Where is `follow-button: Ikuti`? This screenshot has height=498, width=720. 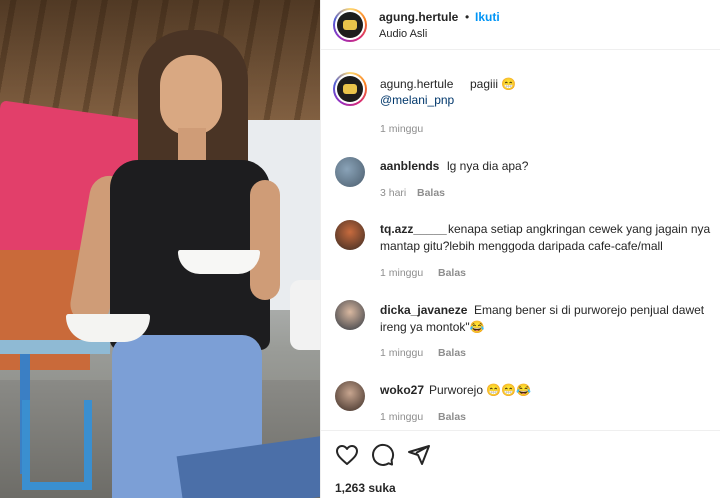 follow-button: Ikuti is located at coordinates (487, 17).